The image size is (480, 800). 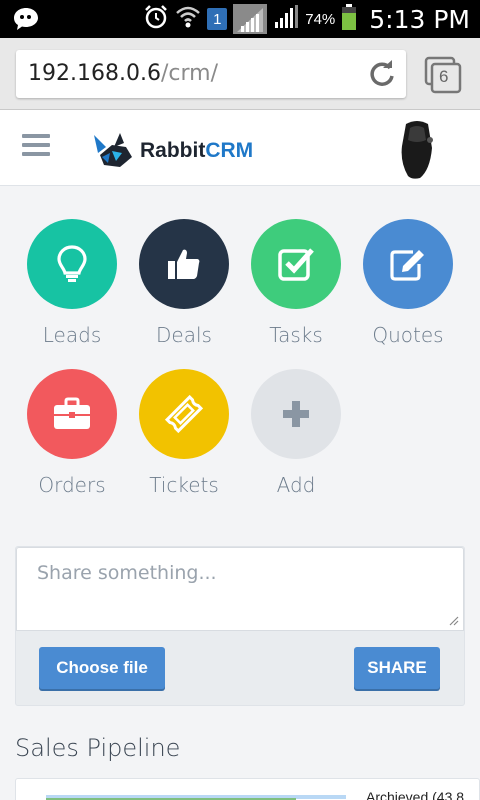 I want to click on app-header: RabbitCRM, so click(x=240, y=148).